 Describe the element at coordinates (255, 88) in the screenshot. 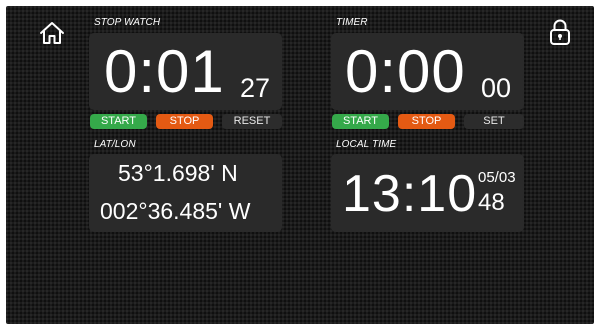

I see `stopwatch-fraction-digits: 27` at that location.